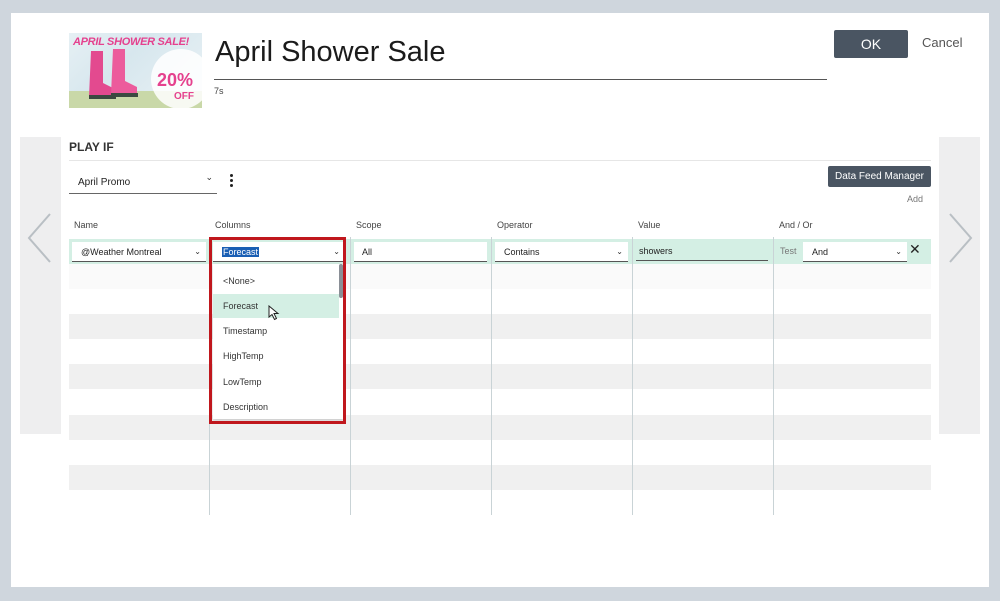  Describe the element at coordinates (367, 252) in the screenshot. I see `scope-value: All` at that location.